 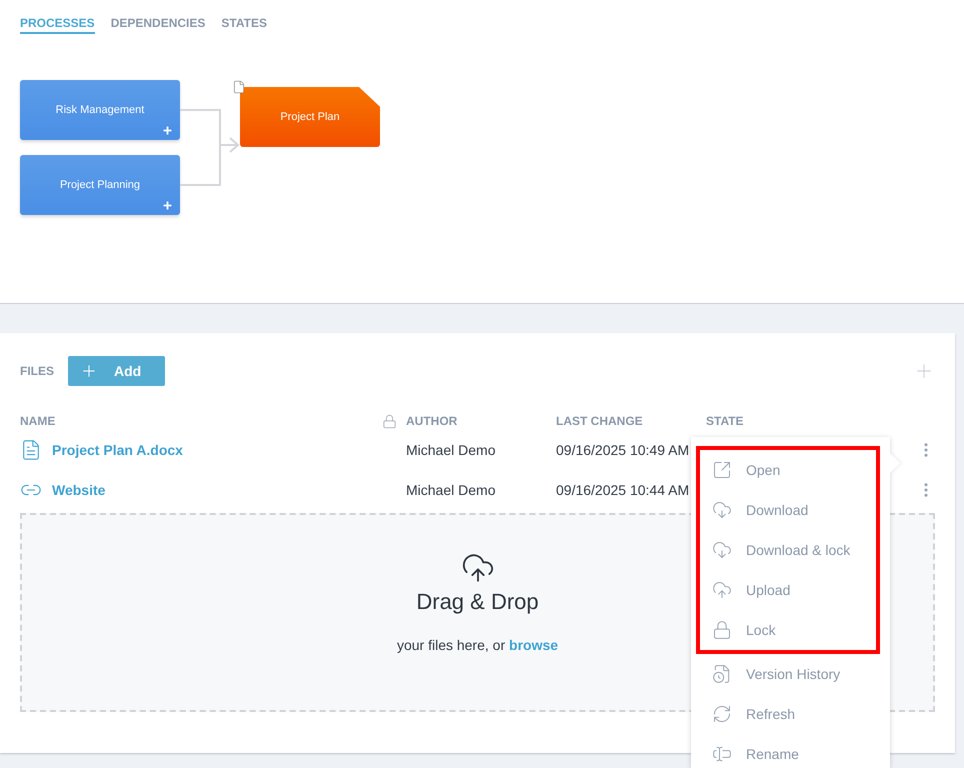 What do you see at coordinates (310, 117) in the screenshot?
I see `document-node: Project Plan` at bounding box center [310, 117].